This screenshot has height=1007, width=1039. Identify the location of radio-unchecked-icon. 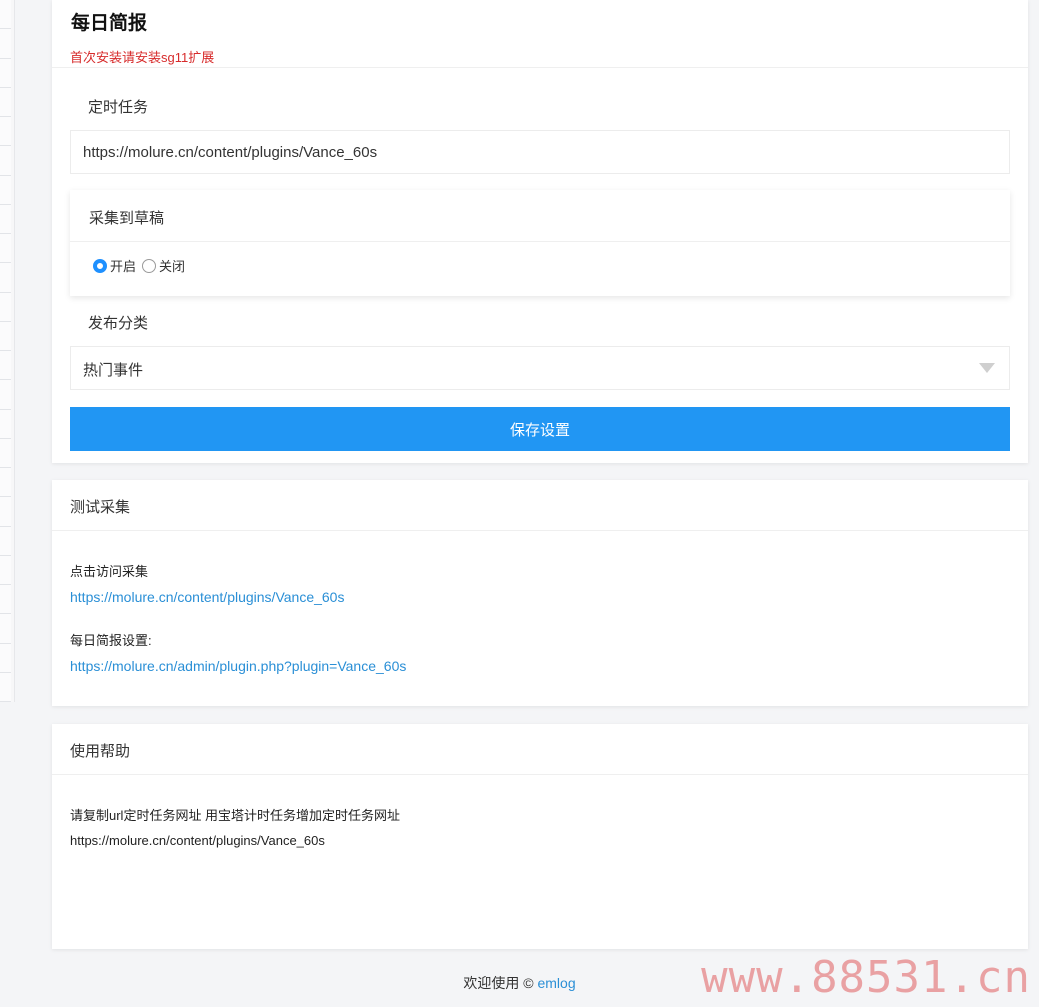
(149, 265).